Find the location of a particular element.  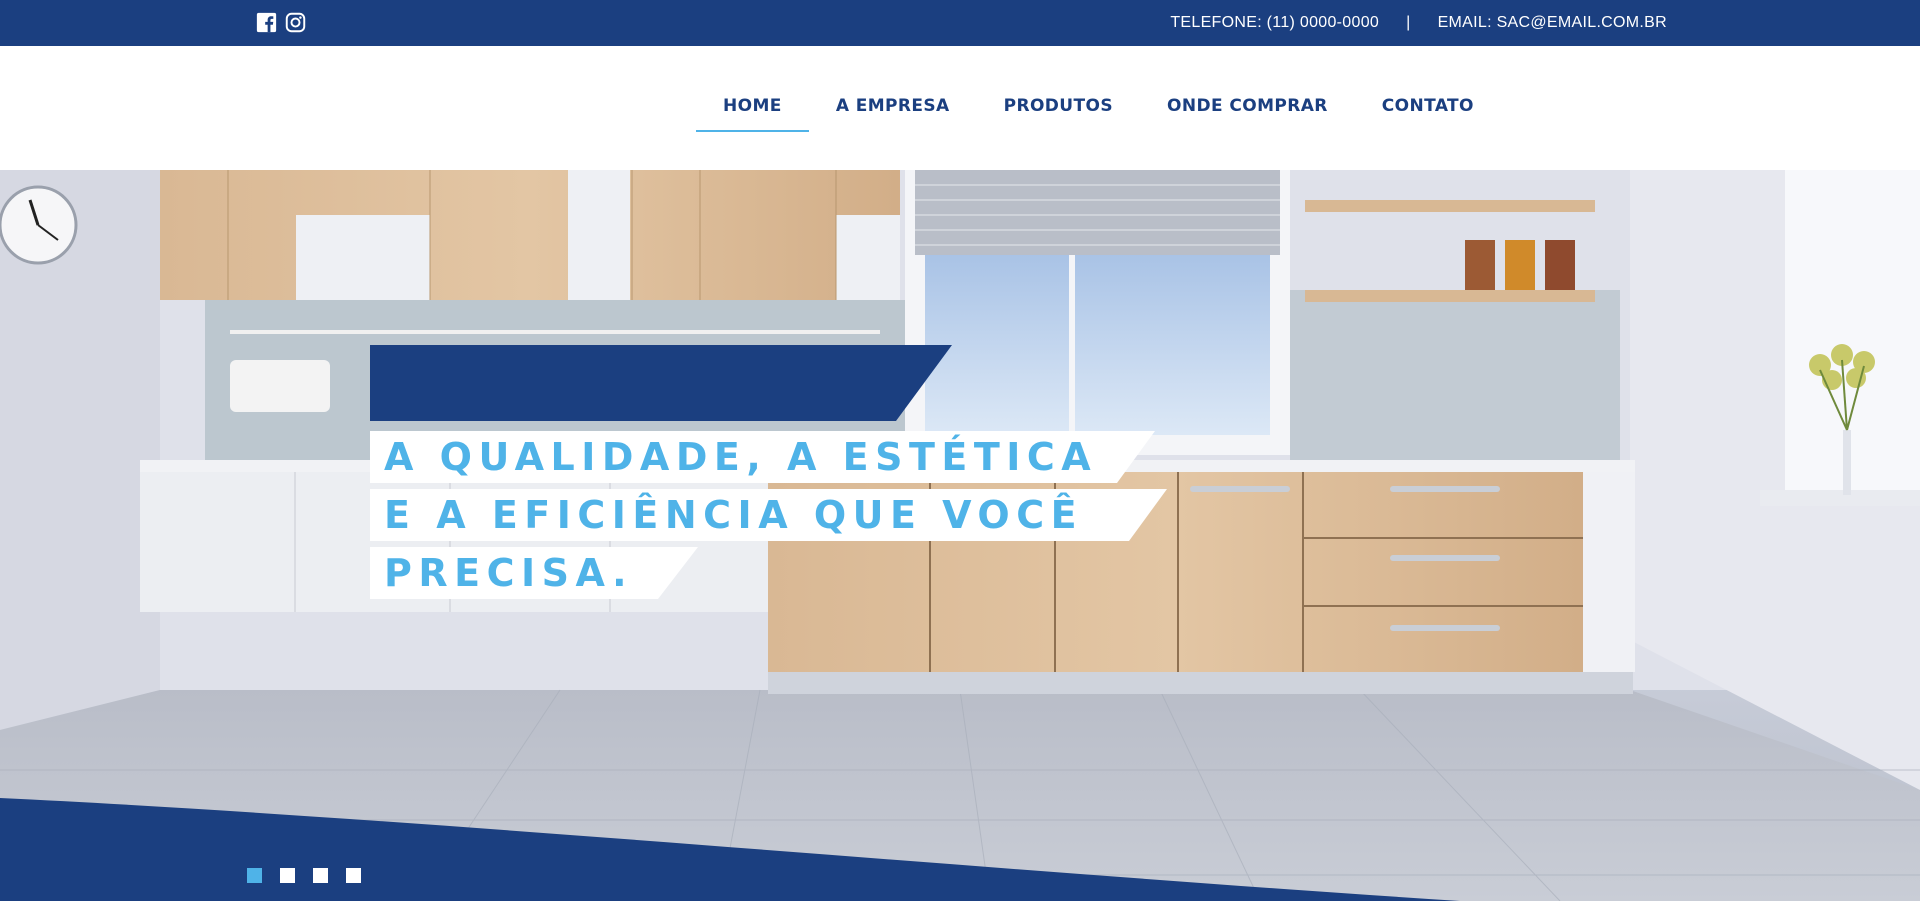

nav-item-a-empresa: A EMPRESA is located at coordinates (893, 108).